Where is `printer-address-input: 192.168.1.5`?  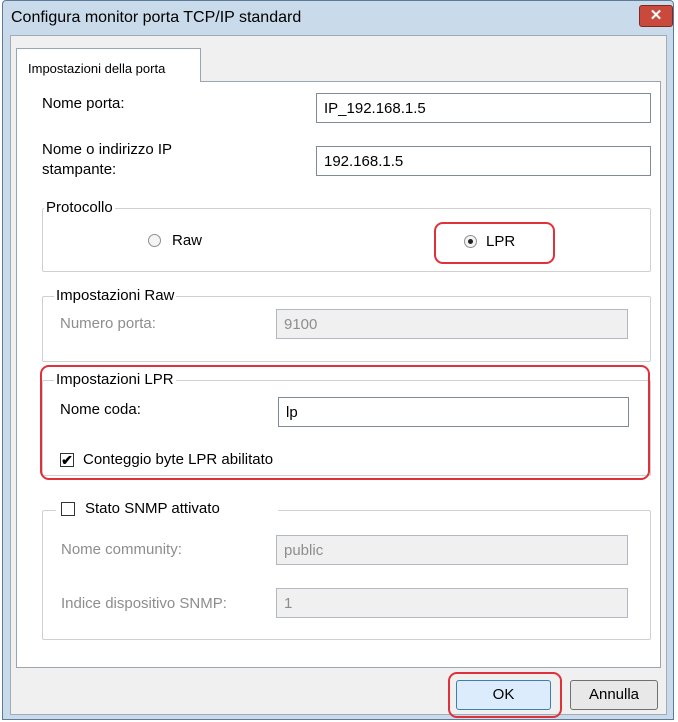
printer-address-input: 192.168.1.5 is located at coordinates (483, 161).